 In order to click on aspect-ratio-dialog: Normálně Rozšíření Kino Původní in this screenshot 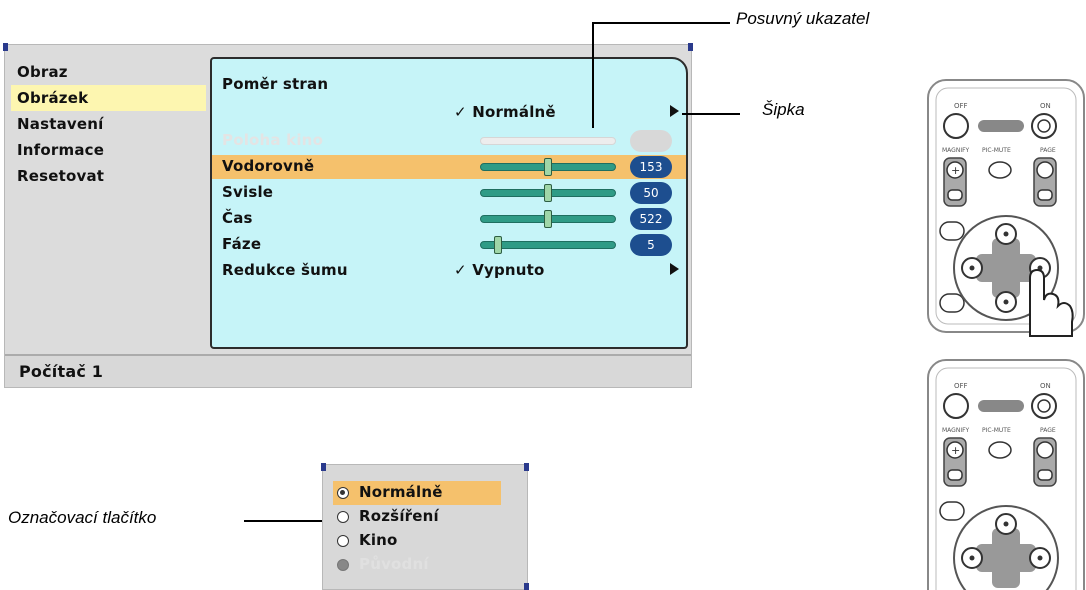, I will do `click(425, 526)`.